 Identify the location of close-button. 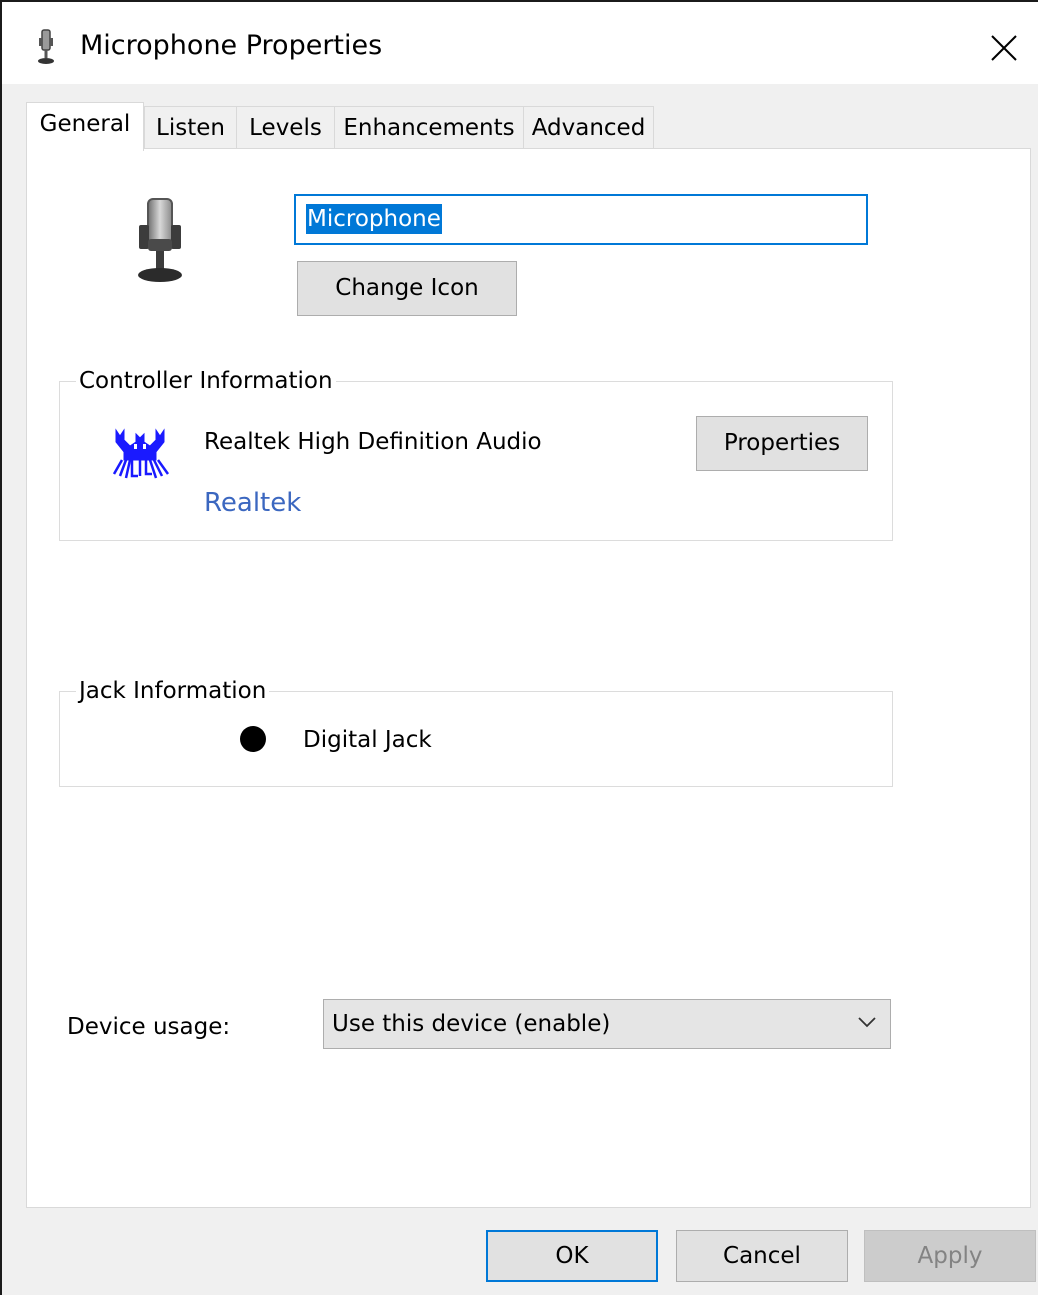
(1004, 48).